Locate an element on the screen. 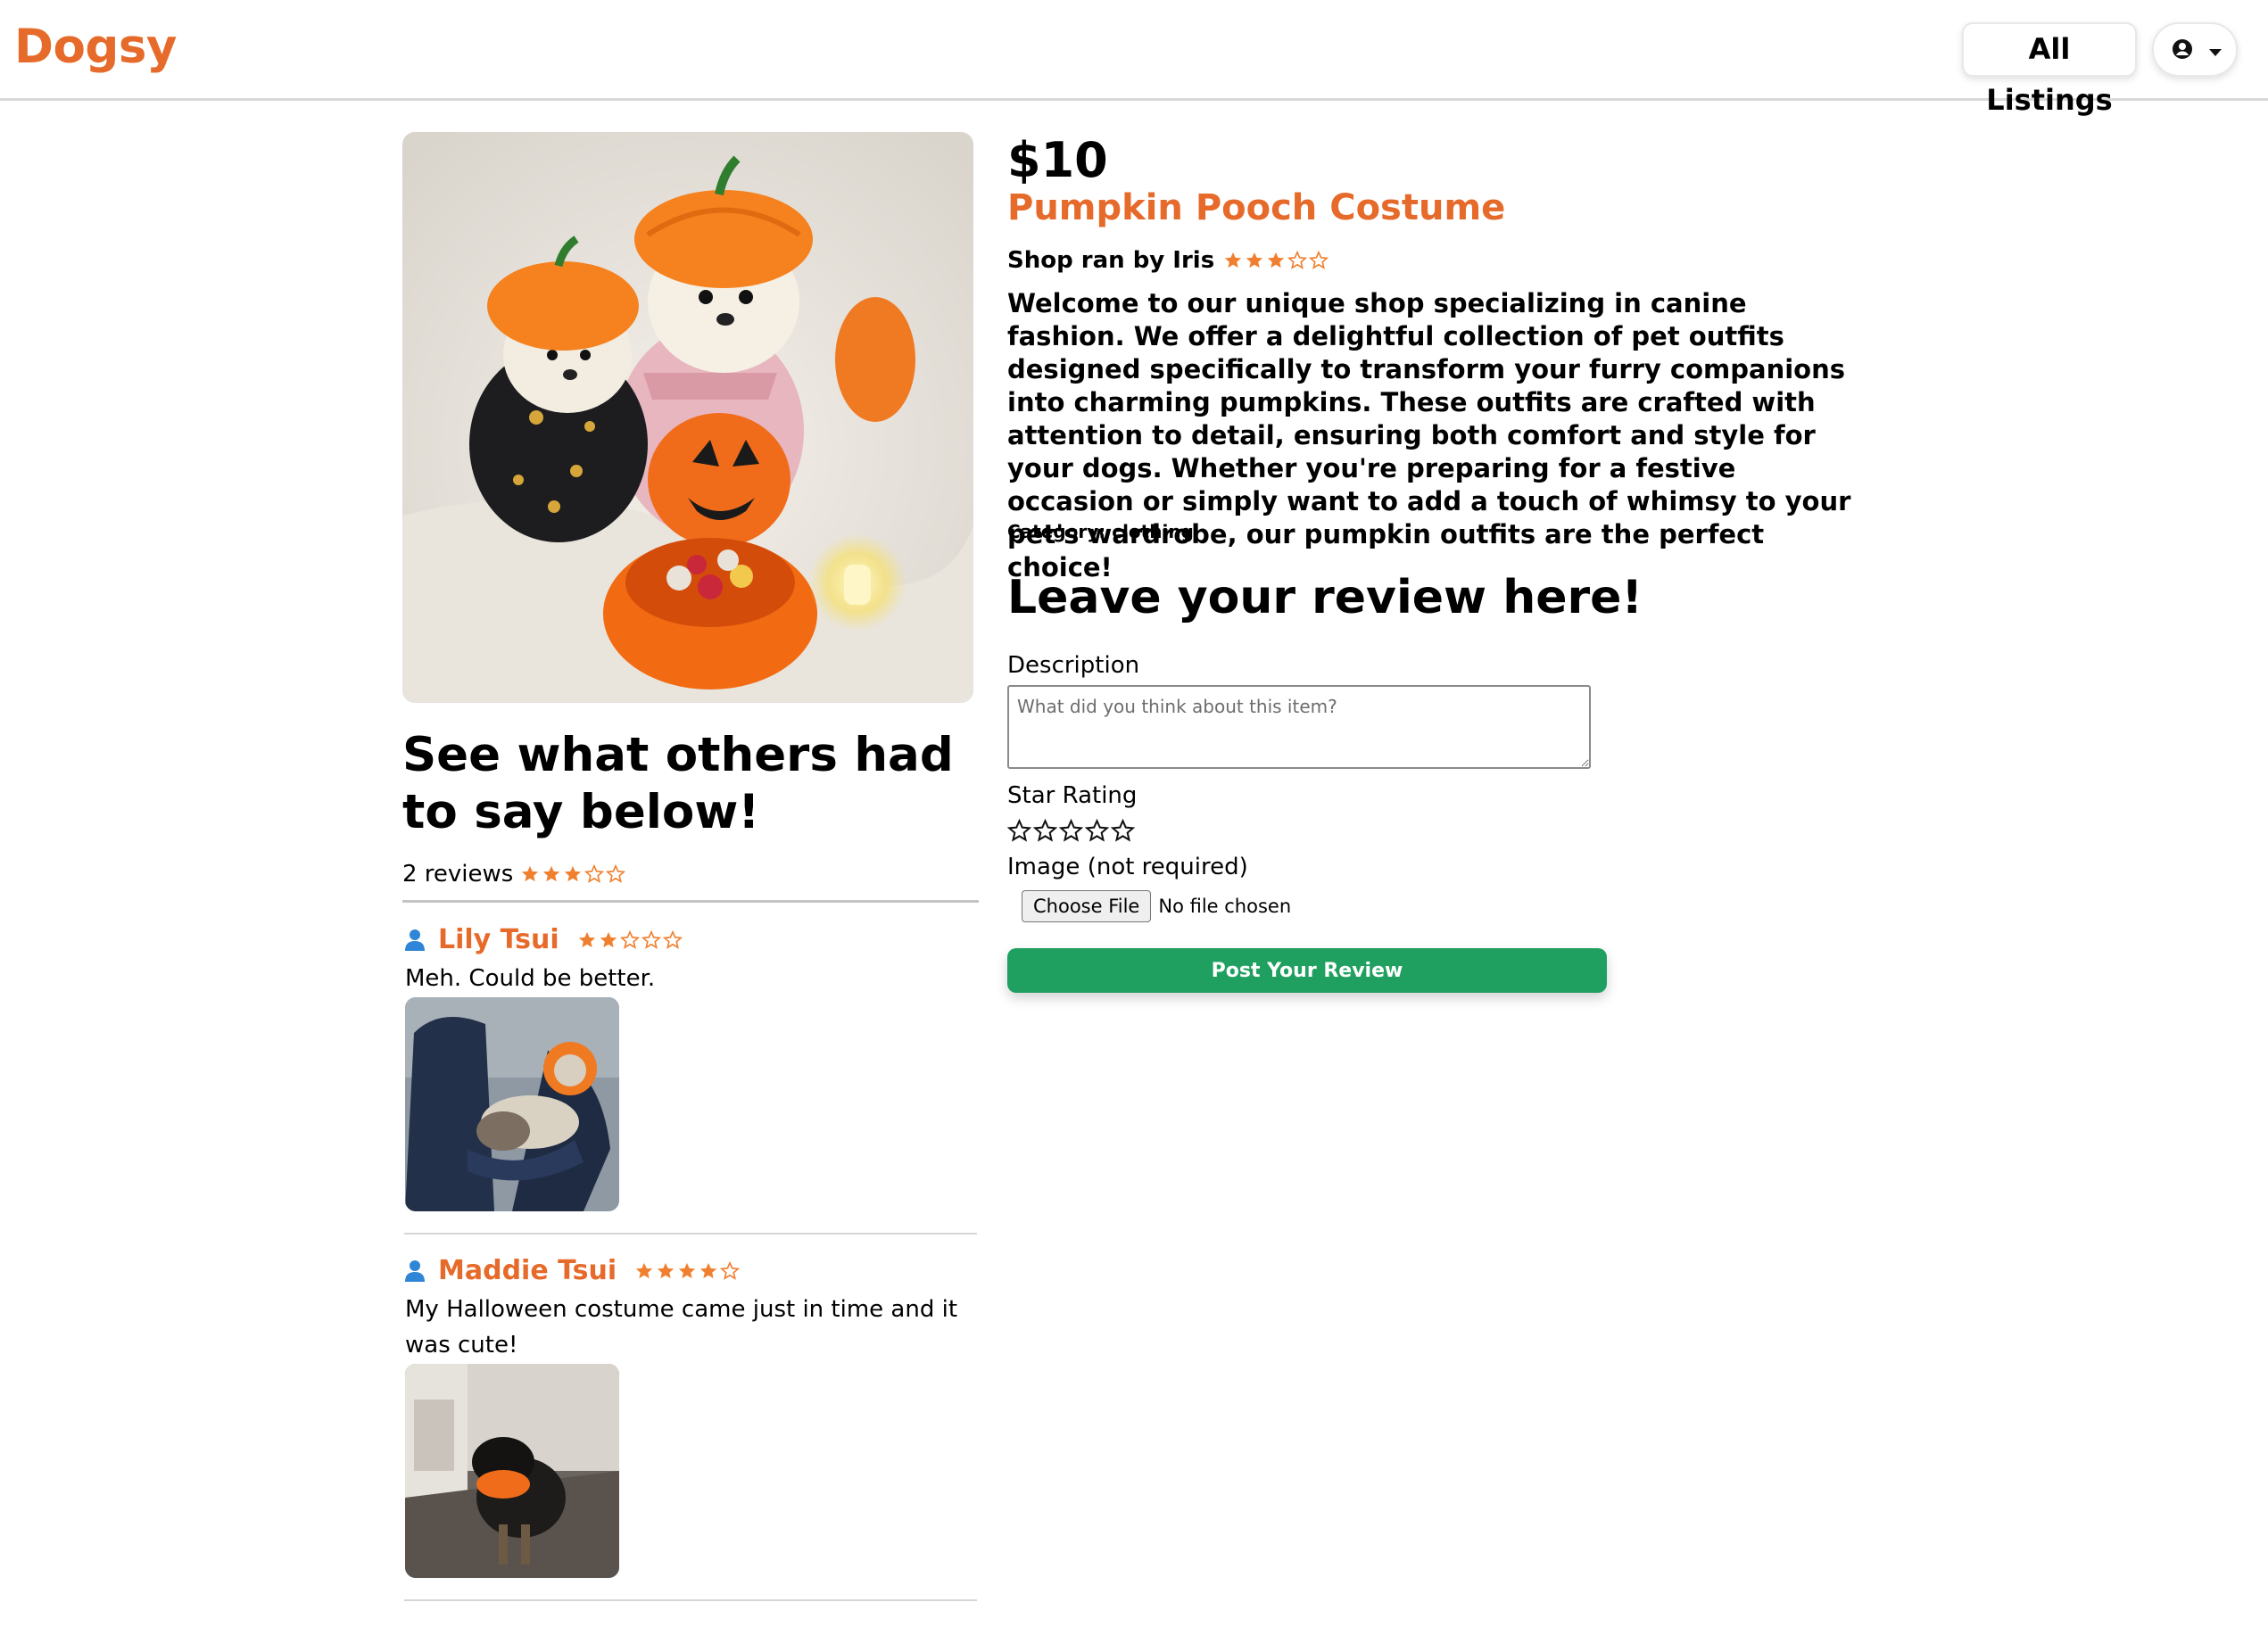 Image resolution: width=2268 pixels, height=1627 pixels. shop-info: Shop ran by Iris is located at coordinates (1168, 260).